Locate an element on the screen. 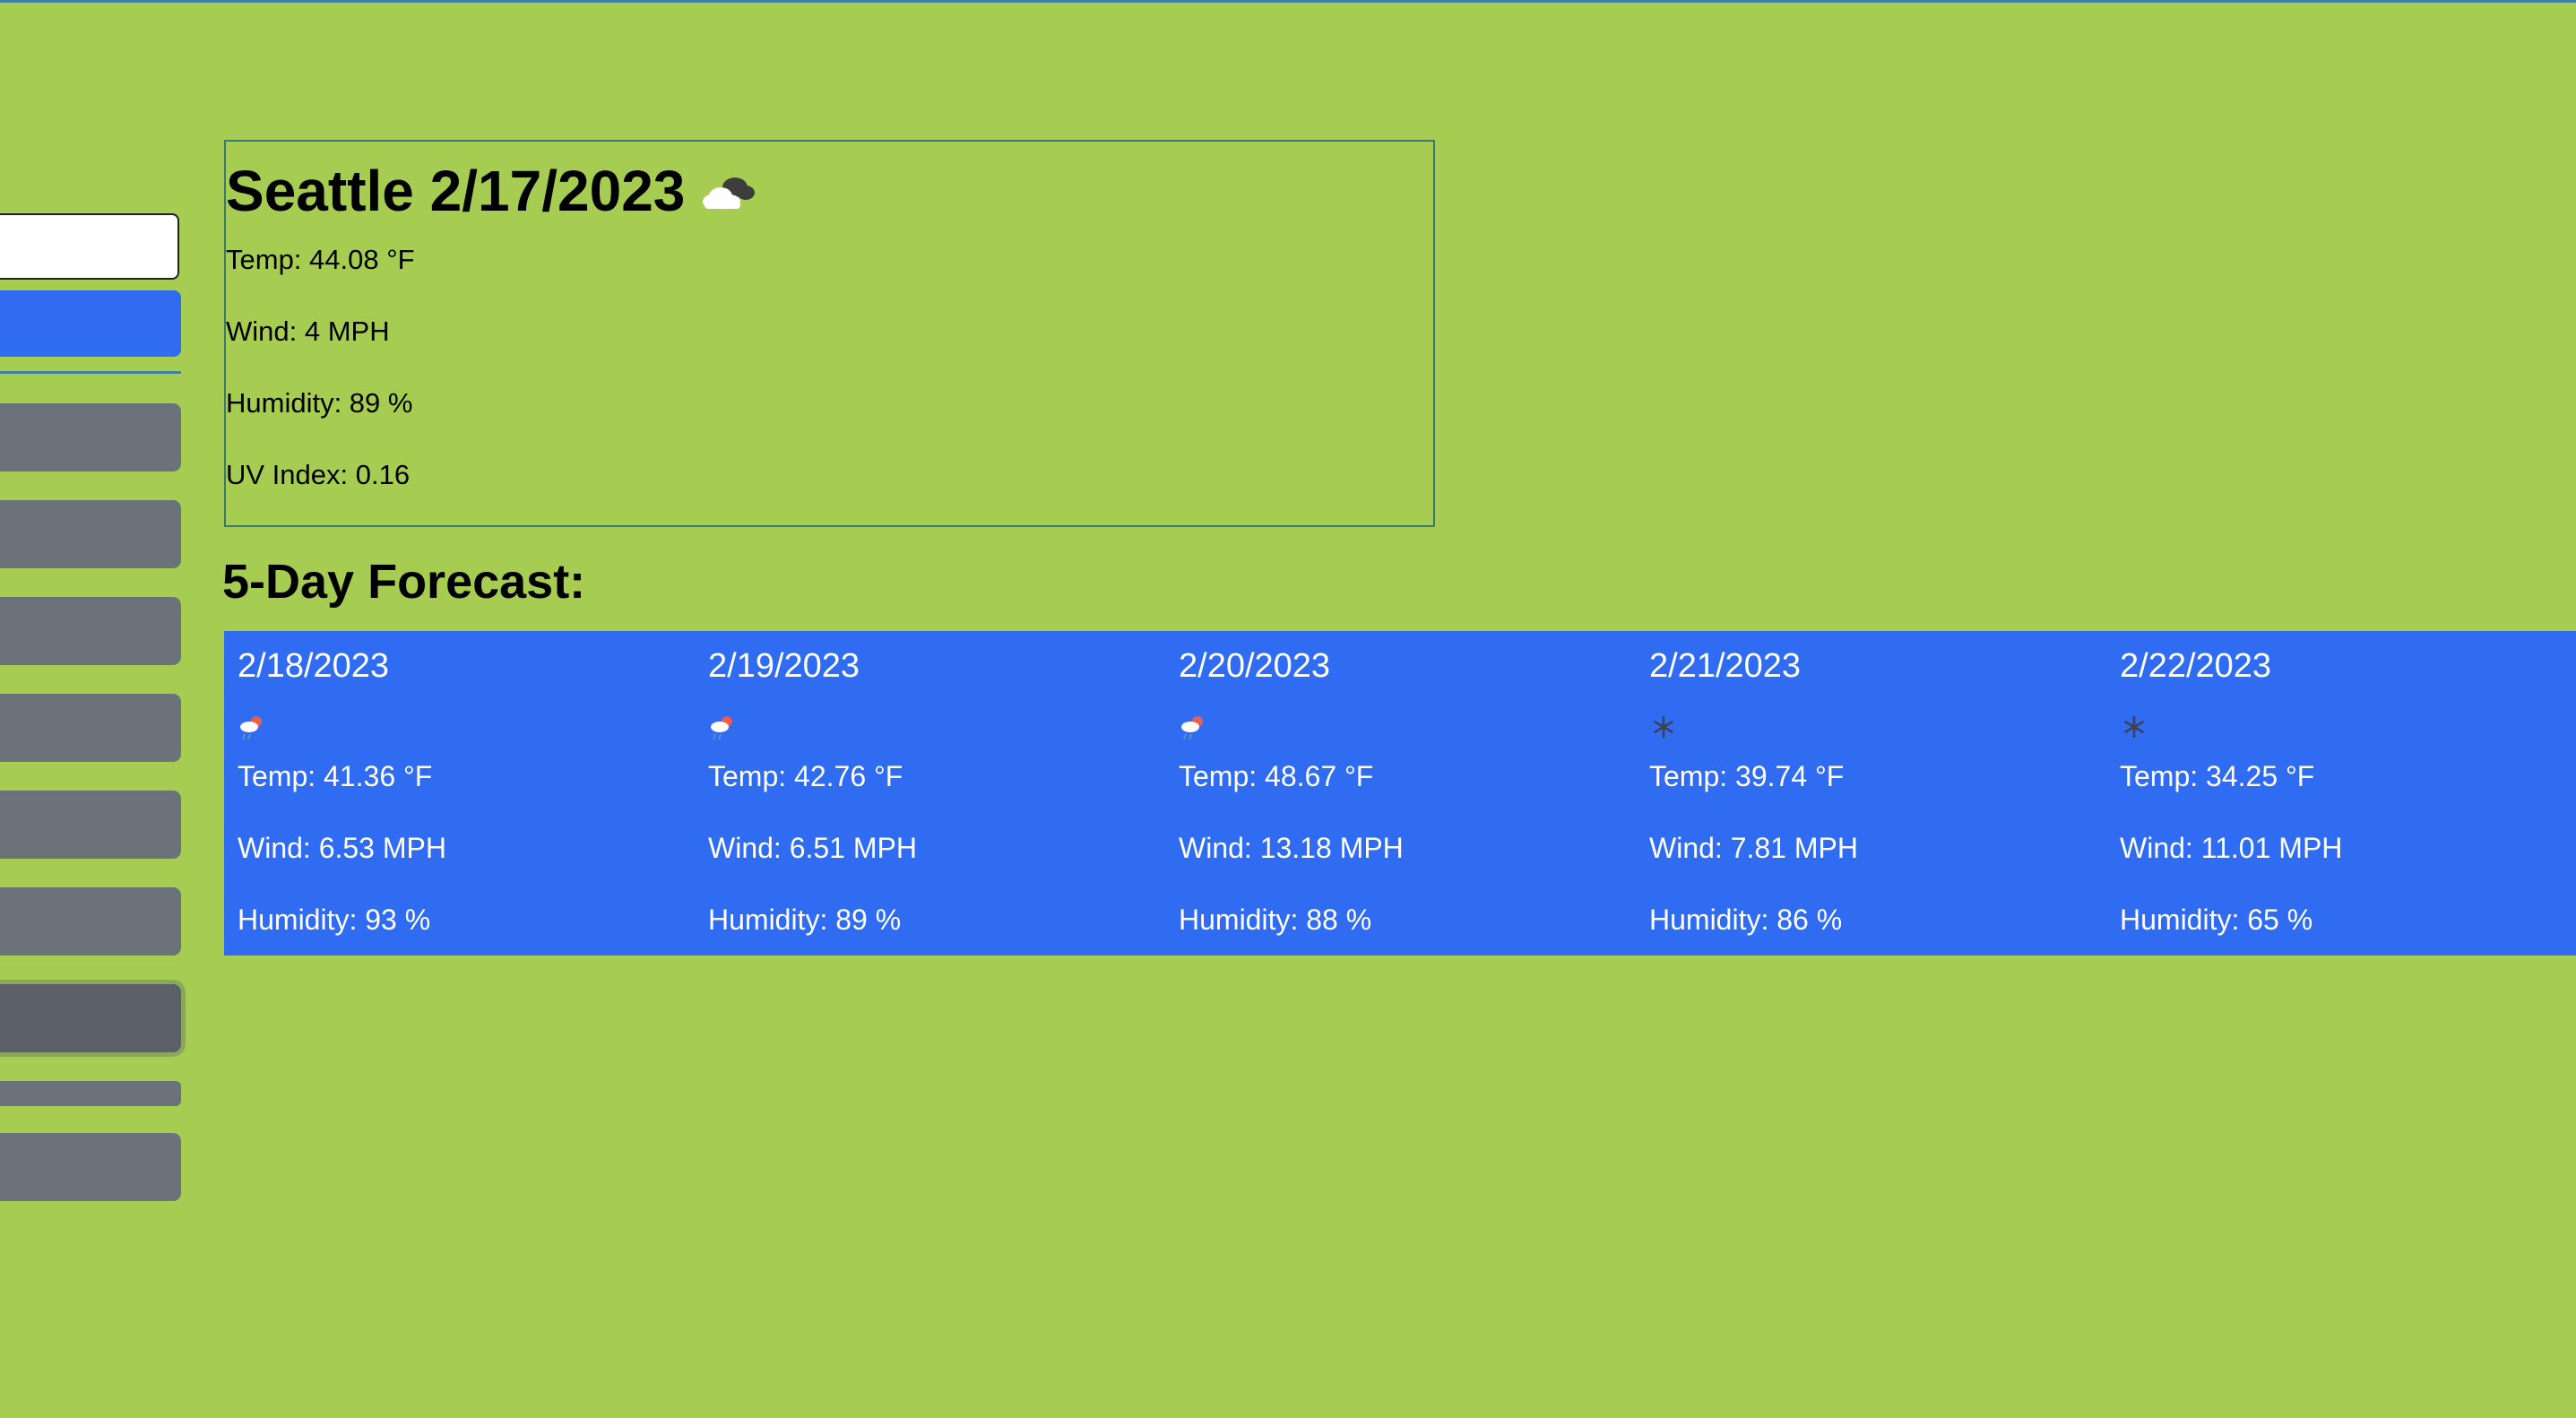 The width and height of the screenshot is (2576, 1418). forecast-date: 2/22/2023 is located at coordinates (2196, 666).